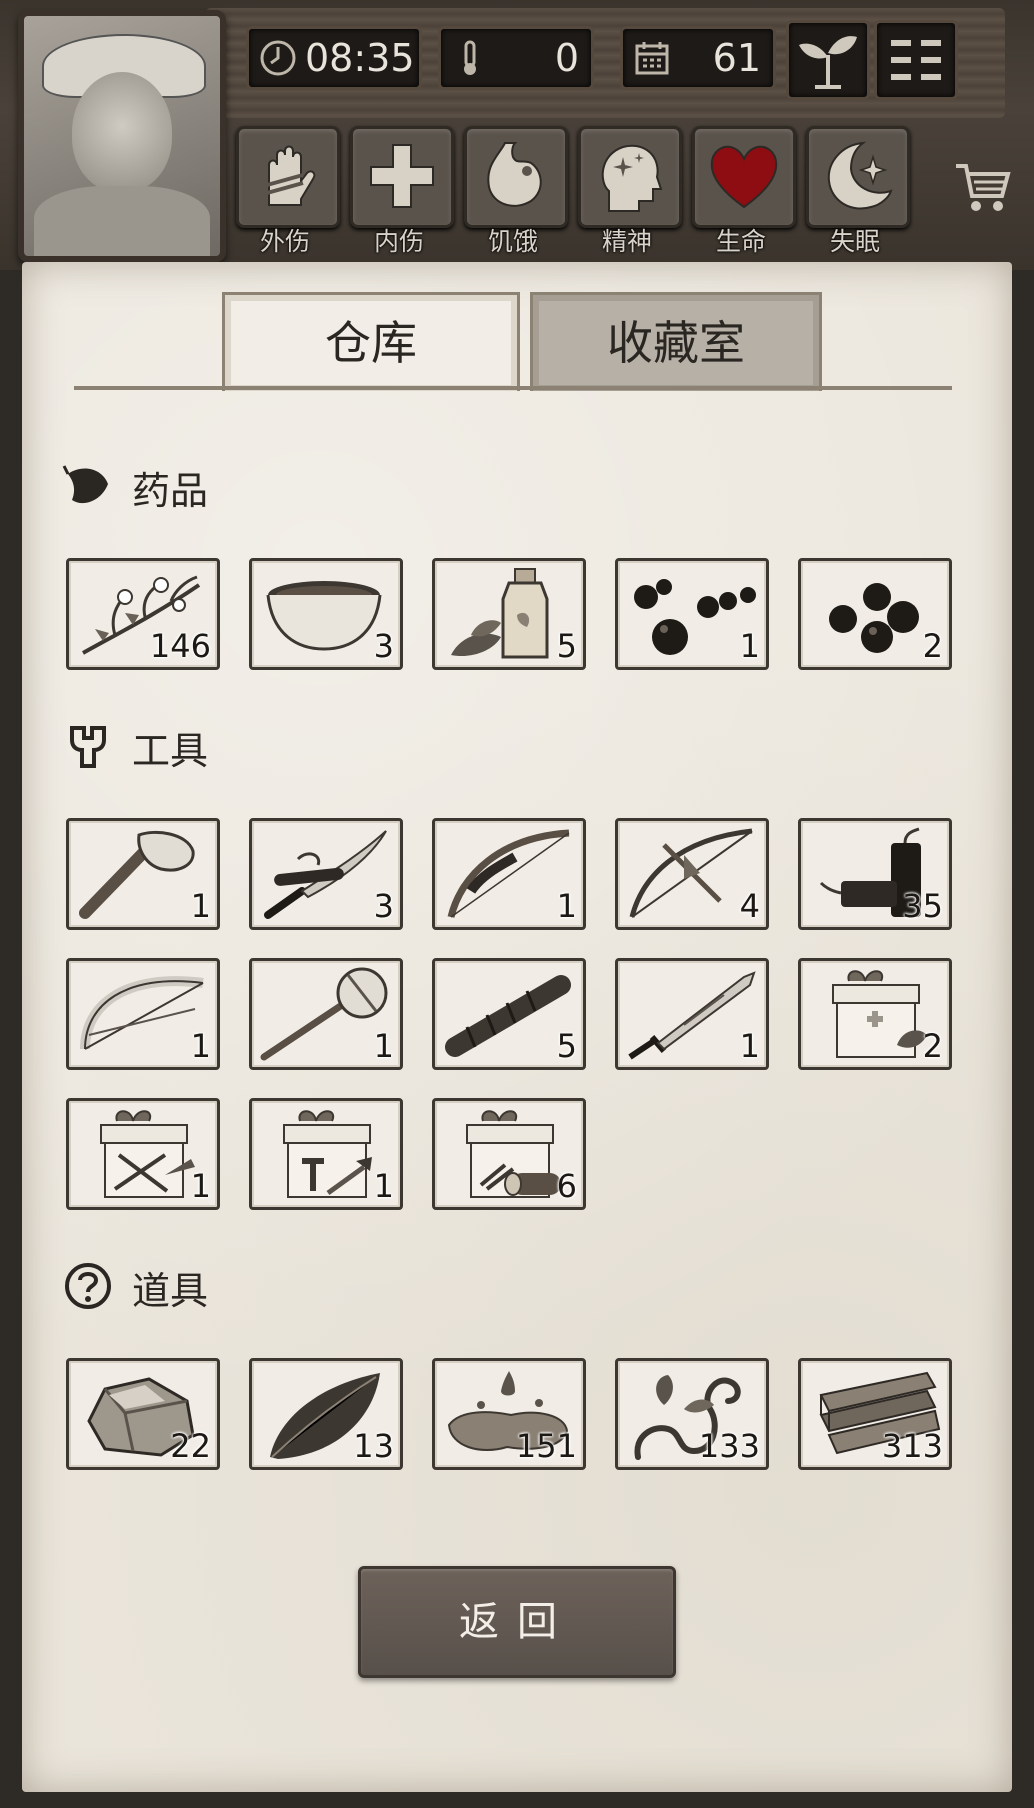 The image size is (1034, 1808). Describe the element at coordinates (326, 874) in the screenshot. I see `item-katana: 3` at that location.